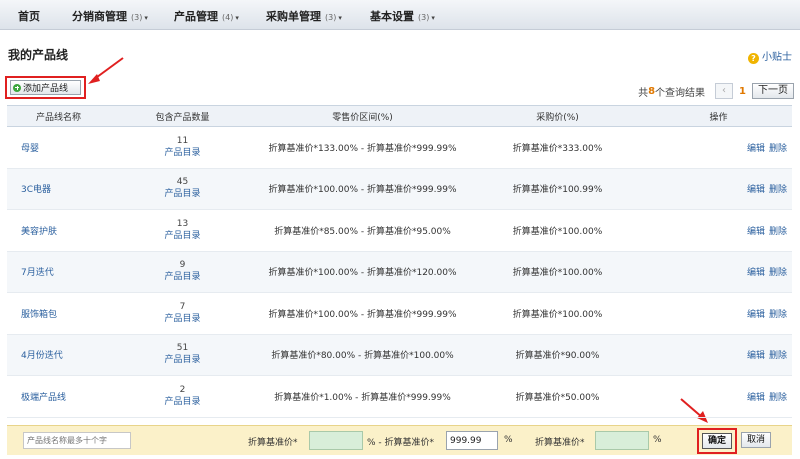  I want to click on product-line-name: 极端产品线, so click(43, 398).